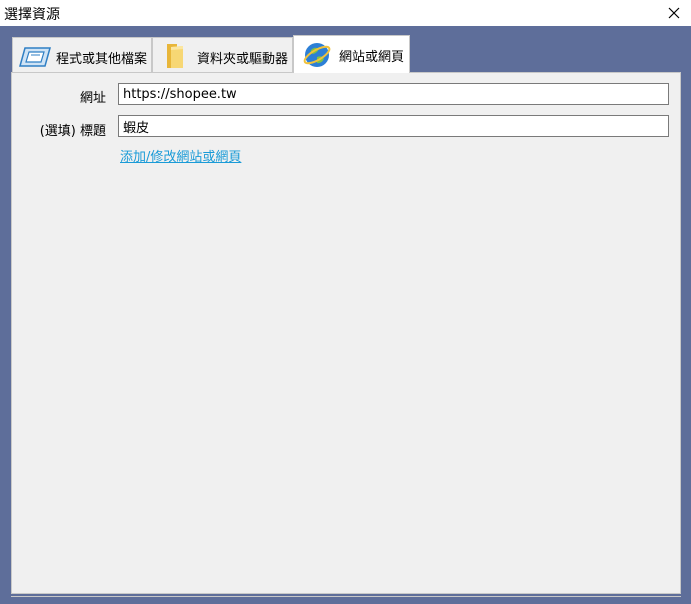 The image size is (691, 604). Describe the element at coordinates (32, 15) in the screenshot. I see `window-title: 選擇資源` at that location.